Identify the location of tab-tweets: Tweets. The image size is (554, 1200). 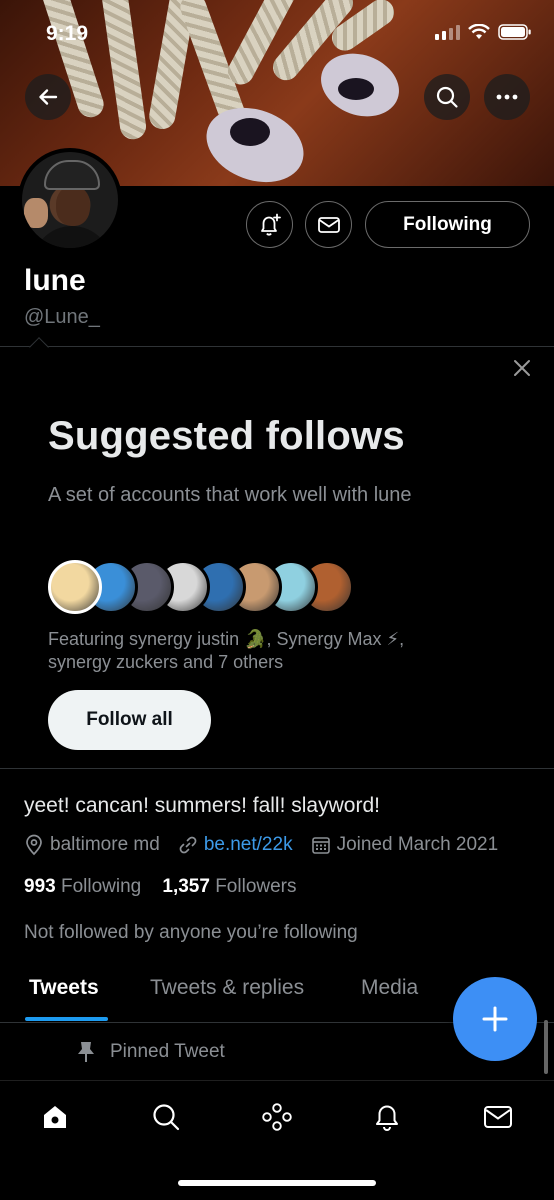
(64, 988).